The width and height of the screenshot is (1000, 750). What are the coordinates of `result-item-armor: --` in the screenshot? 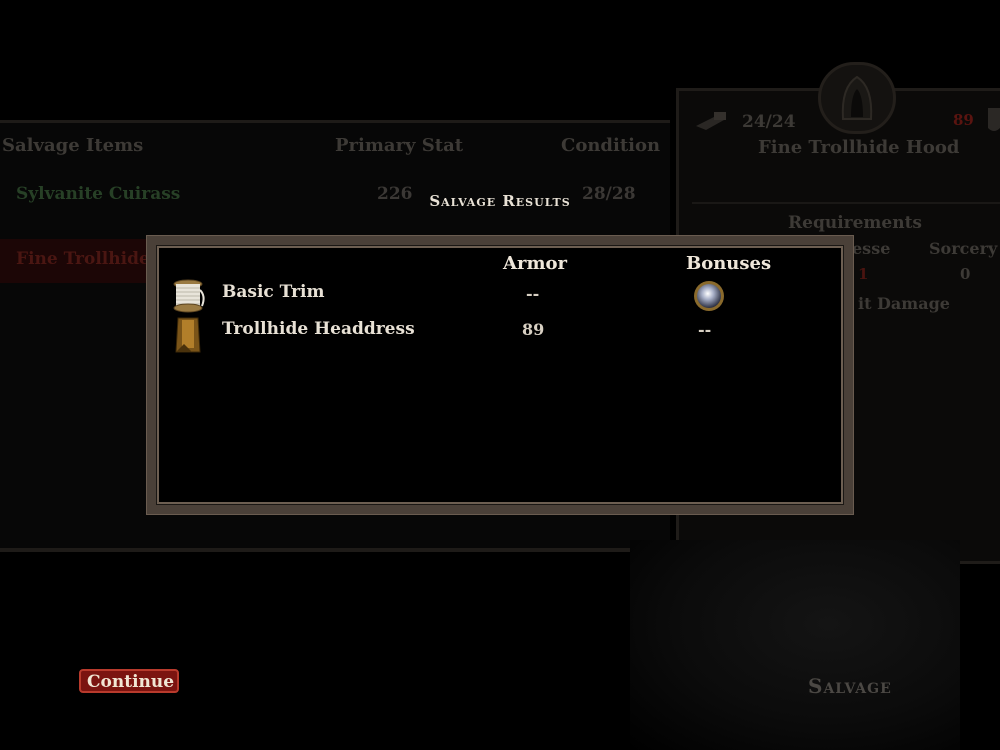 It's located at (533, 293).